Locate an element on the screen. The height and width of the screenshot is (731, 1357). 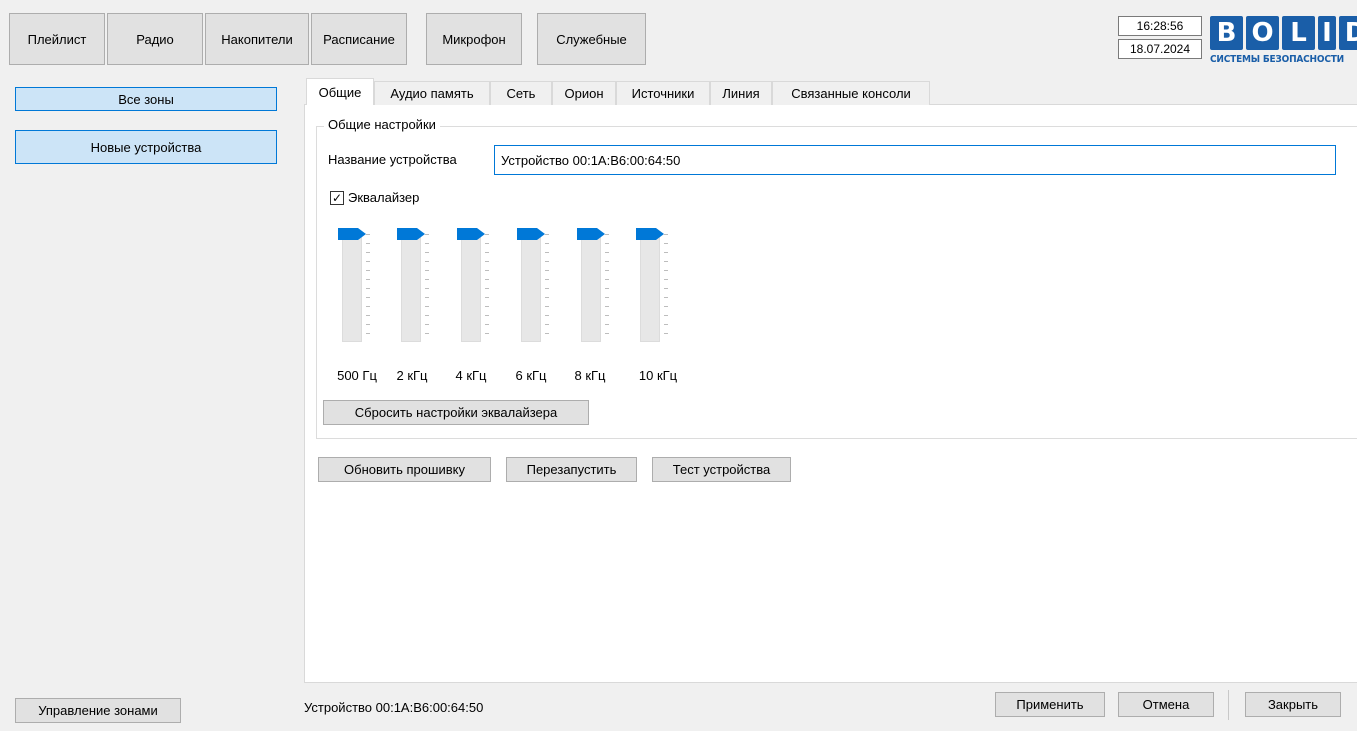
equalizer-label: Эквалайзер is located at coordinates (384, 197).